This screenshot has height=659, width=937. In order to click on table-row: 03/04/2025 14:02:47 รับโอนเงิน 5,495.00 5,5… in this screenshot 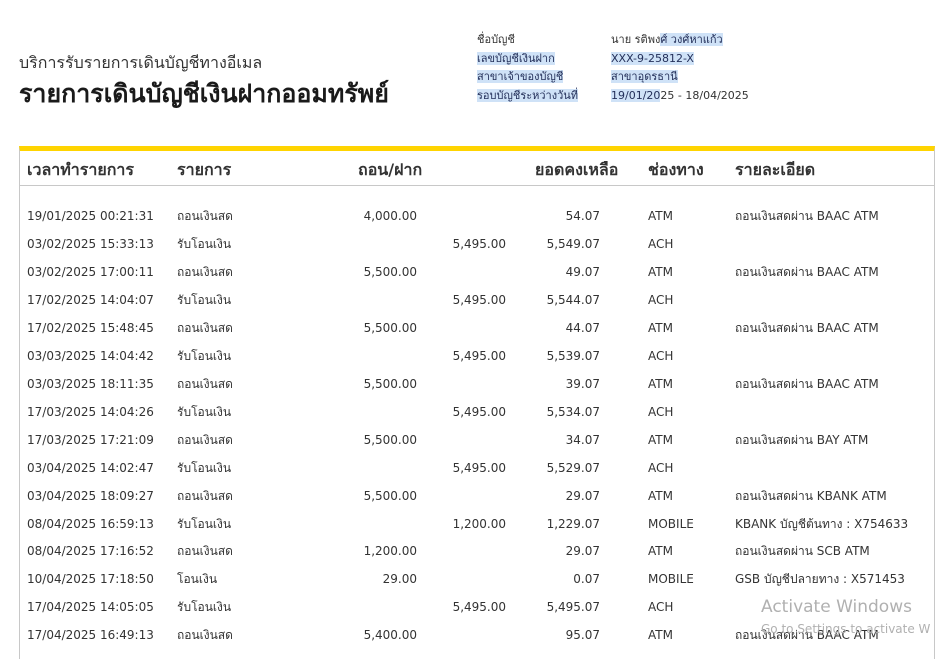, I will do `click(468, 474)`.